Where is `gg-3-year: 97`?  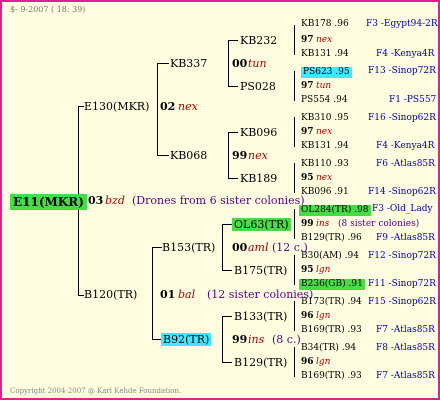
gg-3-year: 97 is located at coordinates (307, 132).